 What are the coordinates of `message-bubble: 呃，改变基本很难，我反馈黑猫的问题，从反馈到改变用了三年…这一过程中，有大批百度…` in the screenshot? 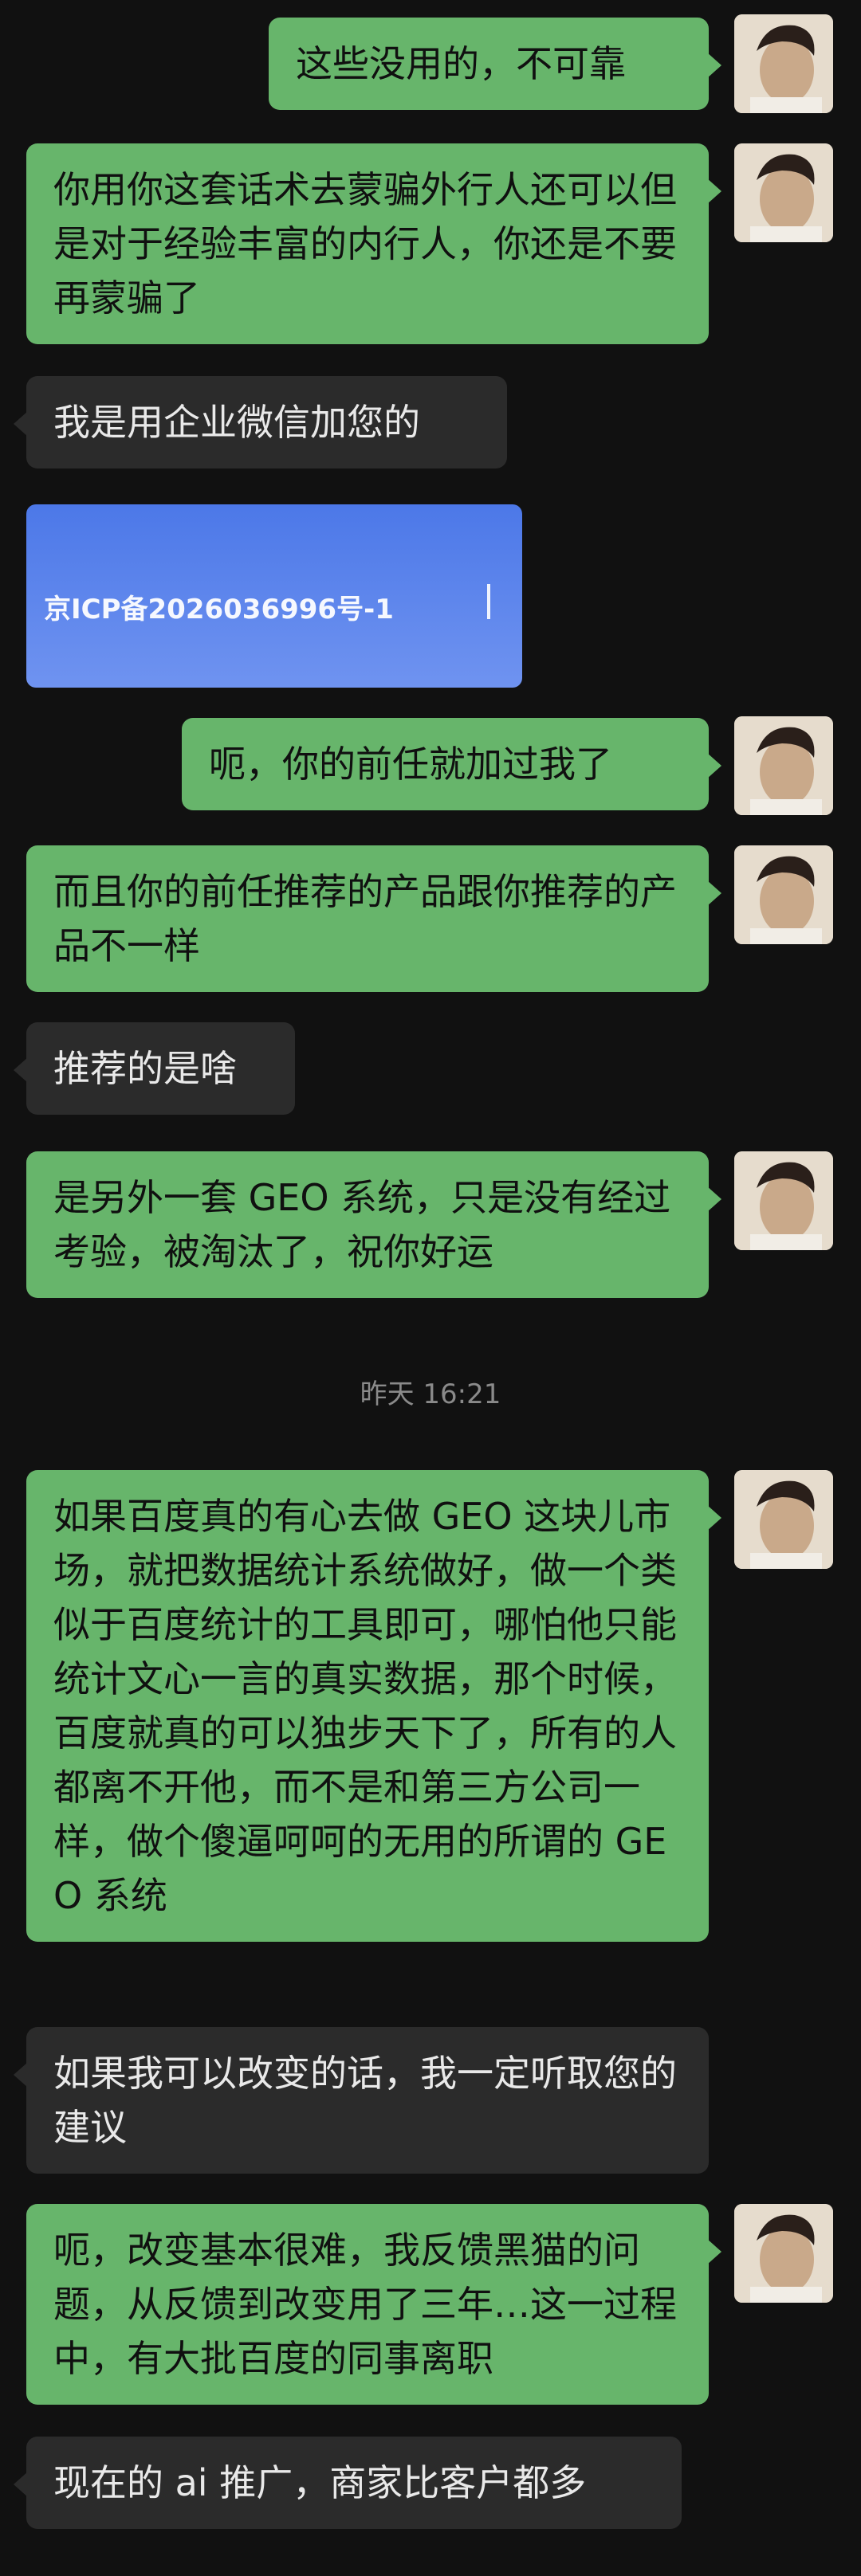 It's located at (373, 2304).